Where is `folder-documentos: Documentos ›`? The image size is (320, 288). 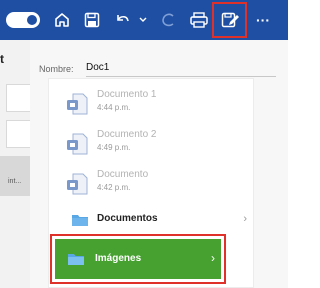 folder-documentos: Documentos › is located at coordinates (152, 220).